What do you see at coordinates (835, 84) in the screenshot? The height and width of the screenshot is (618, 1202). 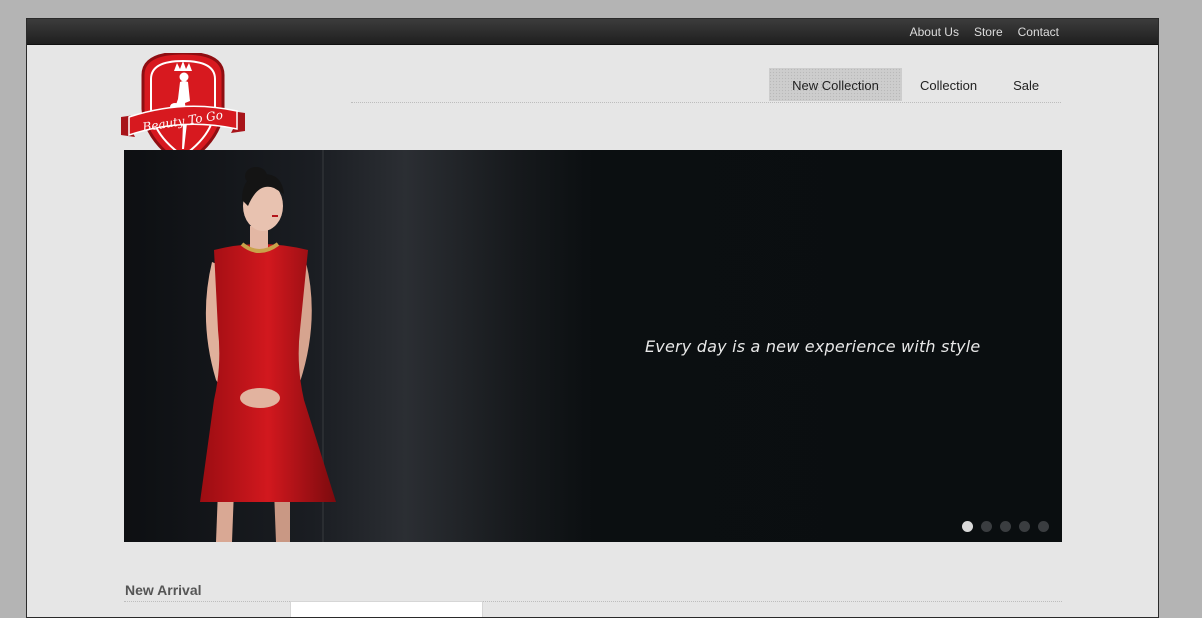 I see `nav-new-collection: New Collection` at bounding box center [835, 84].